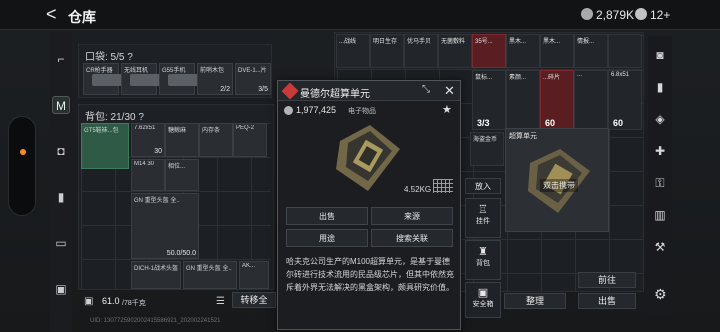  What do you see at coordinates (387, 51) in the screenshot?
I see `storage-item: 明日生存` at bounding box center [387, 51].